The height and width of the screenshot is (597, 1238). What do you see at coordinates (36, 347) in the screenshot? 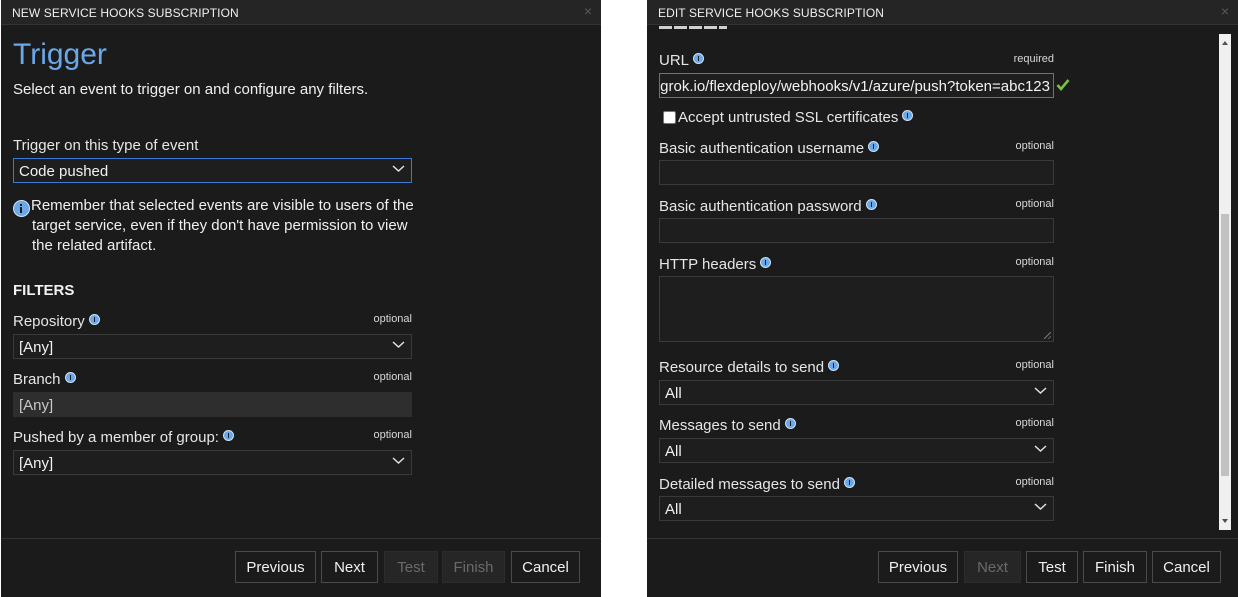
I see `repository-value: [Any]` at bounding box center [36, 347].